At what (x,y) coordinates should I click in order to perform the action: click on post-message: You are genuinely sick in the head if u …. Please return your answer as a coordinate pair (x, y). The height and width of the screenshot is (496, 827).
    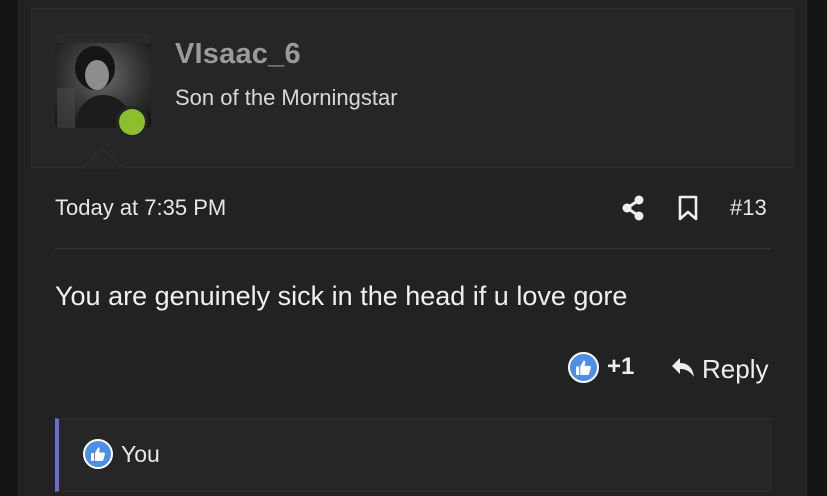
    Looking at the image, I should click on (341, 296).